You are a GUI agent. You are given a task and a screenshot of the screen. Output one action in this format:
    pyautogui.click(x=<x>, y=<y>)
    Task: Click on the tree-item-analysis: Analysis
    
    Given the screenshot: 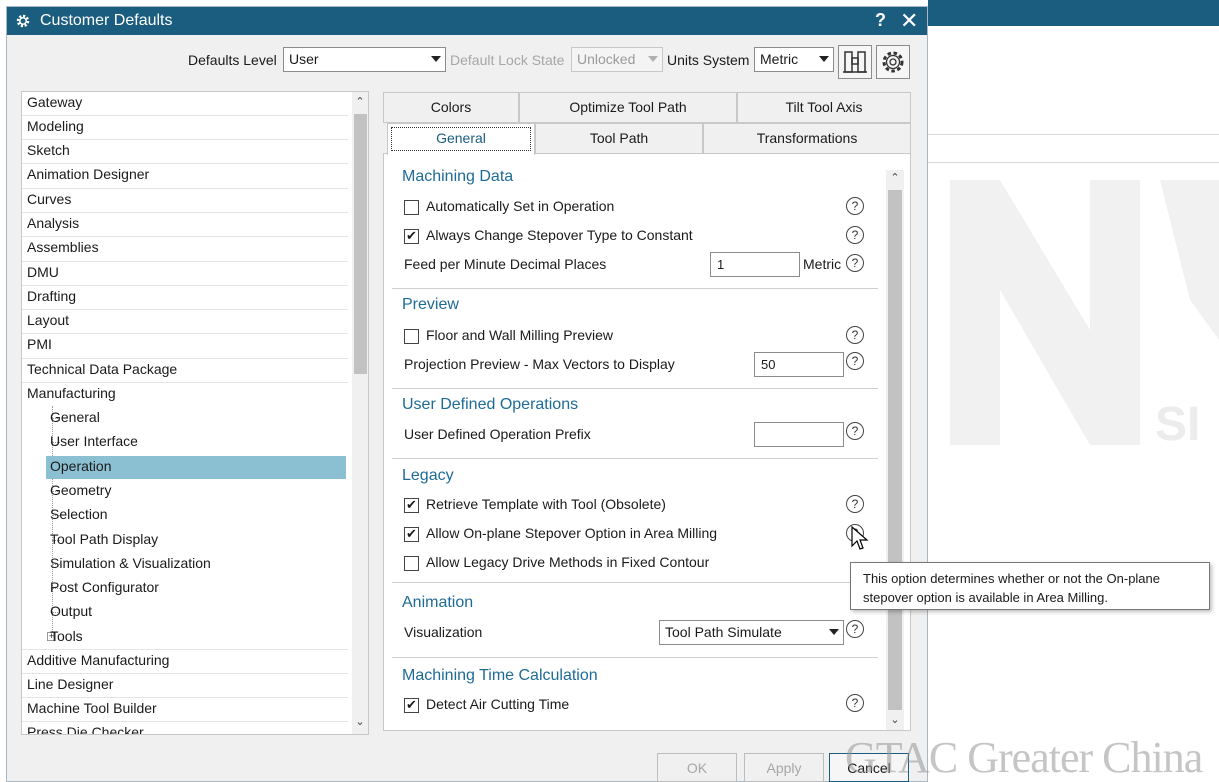 What is the action you would take?
    pyautogui.click(x=185, y=224)
    